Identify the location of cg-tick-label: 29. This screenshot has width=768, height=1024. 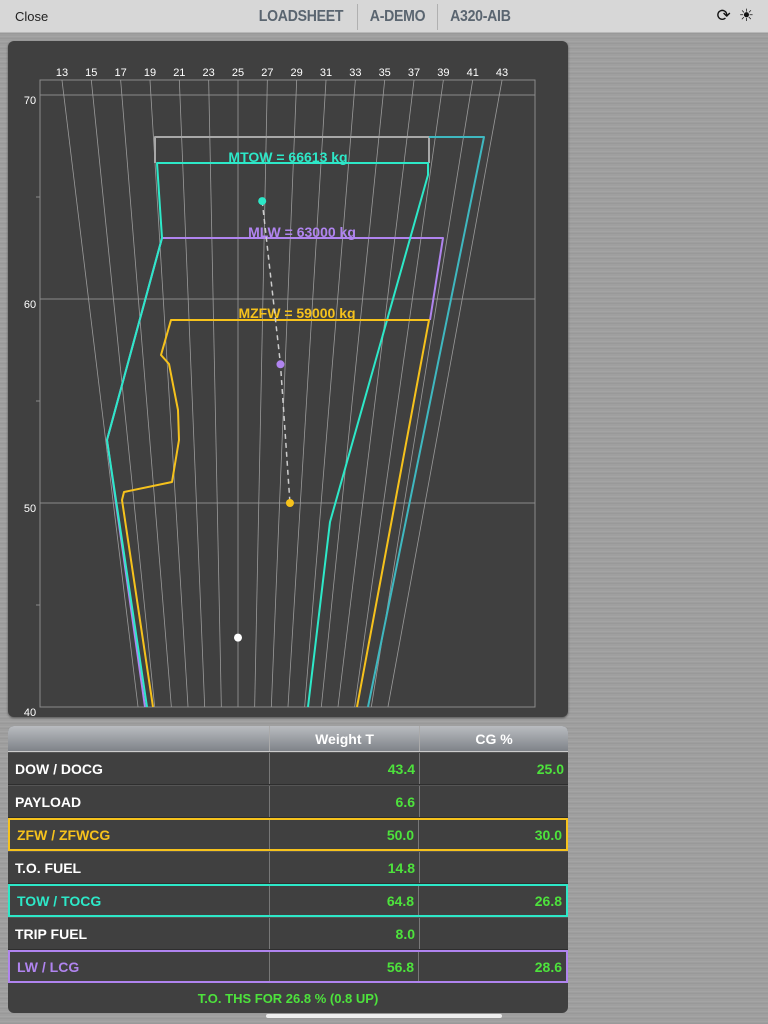
(297, 73).